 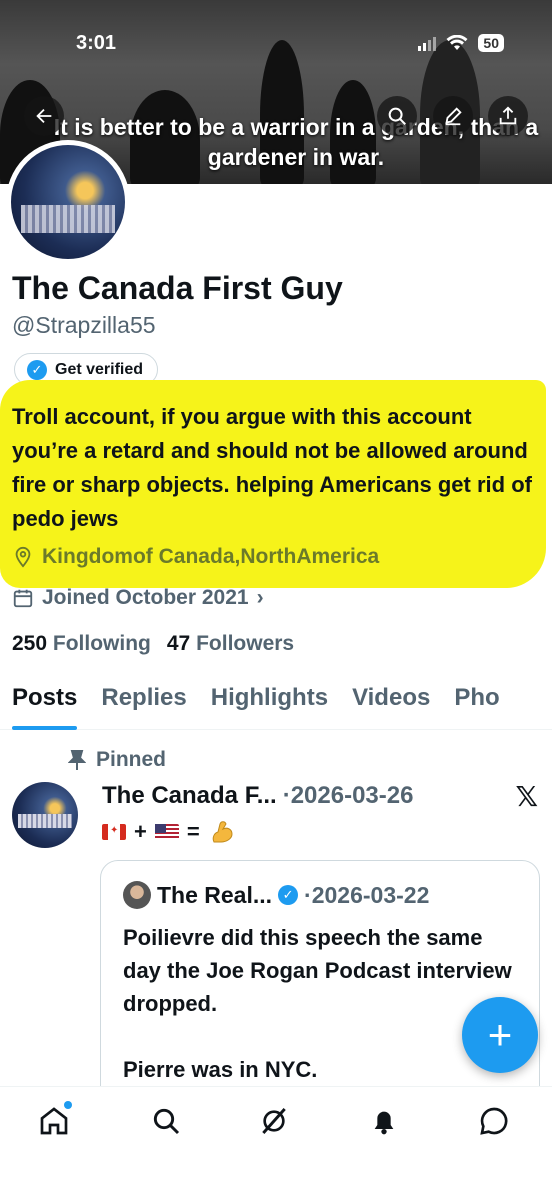 I want to click on tab-highlights: Highlights, so click(x=269, y=705).